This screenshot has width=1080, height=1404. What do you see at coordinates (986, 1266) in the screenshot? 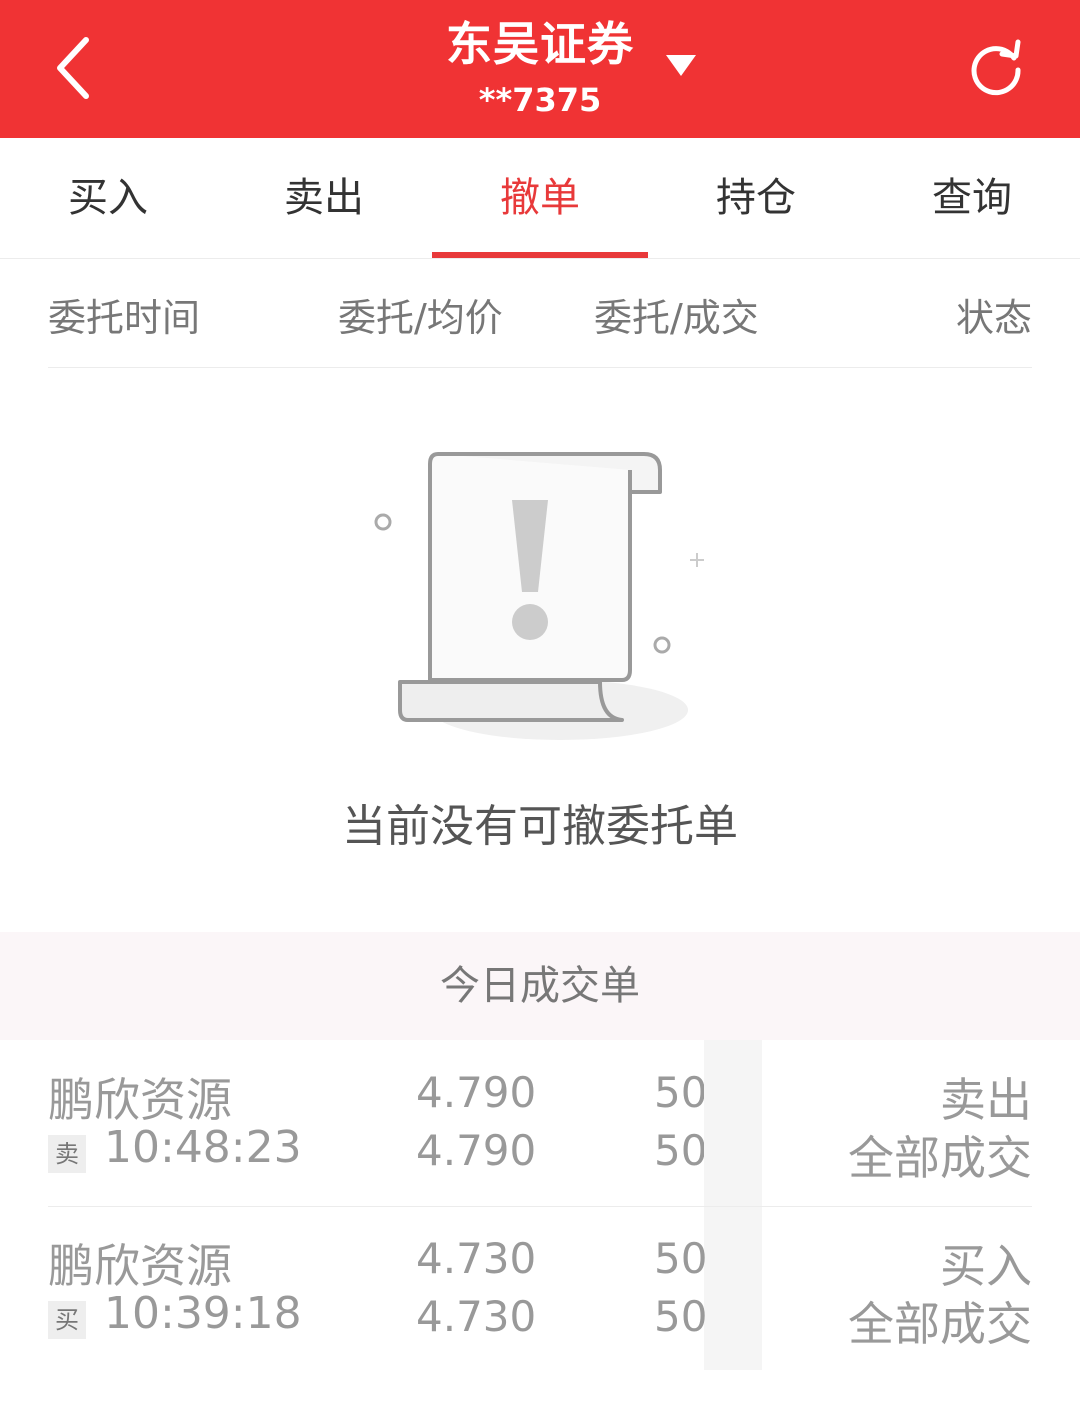
I see `trade-side: 买入` at bounding box center [986, 1266].